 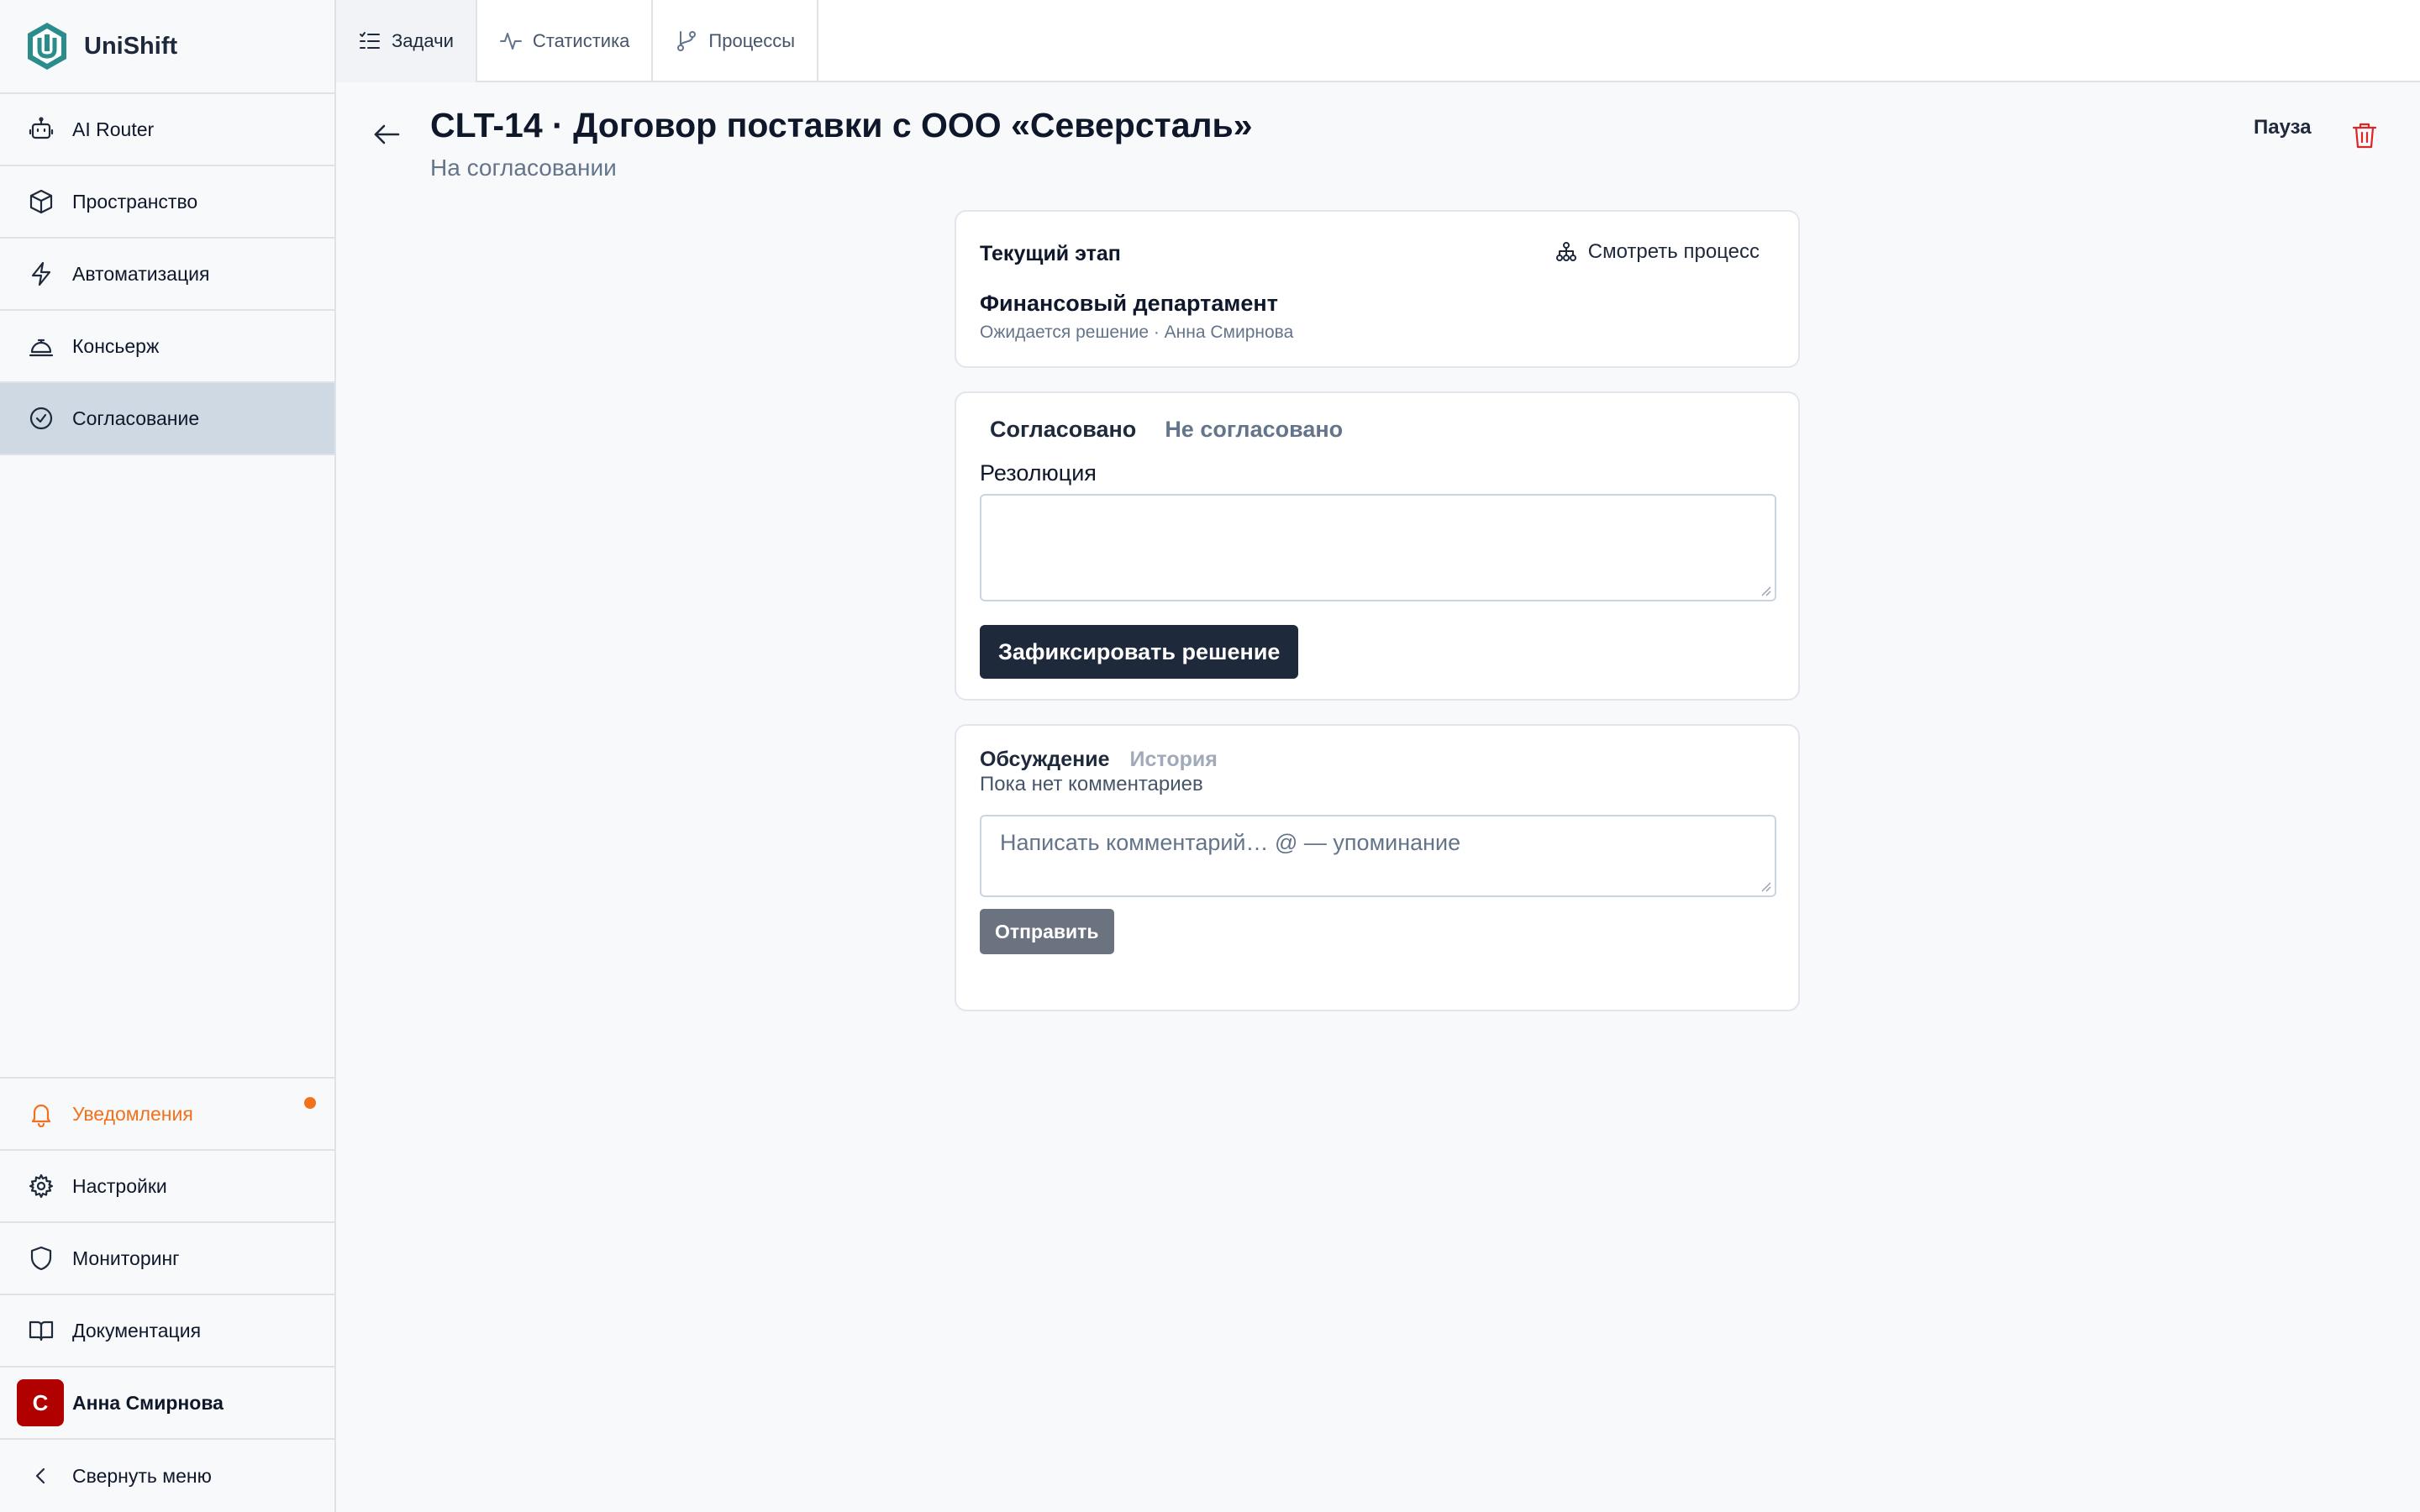 I want to click on tab-processes: Процессы, so click(x=736, y=41).